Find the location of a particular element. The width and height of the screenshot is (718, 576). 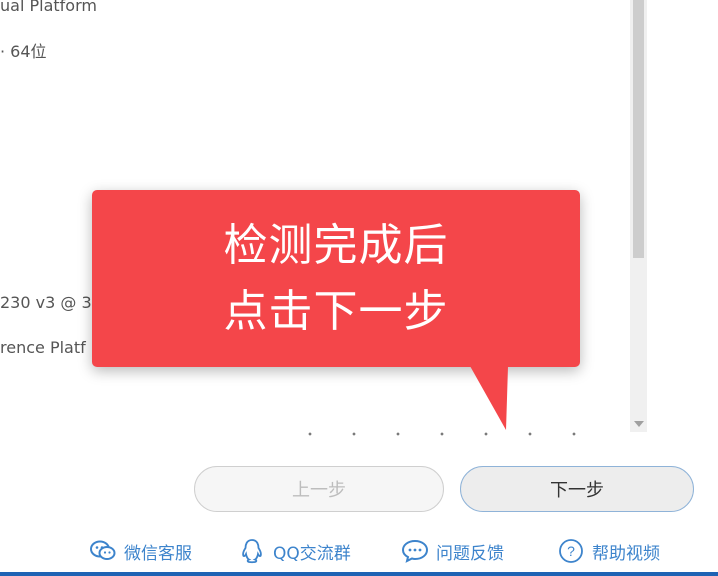

reference-platform-text: rence Platf is located at coordinates (43, 347).